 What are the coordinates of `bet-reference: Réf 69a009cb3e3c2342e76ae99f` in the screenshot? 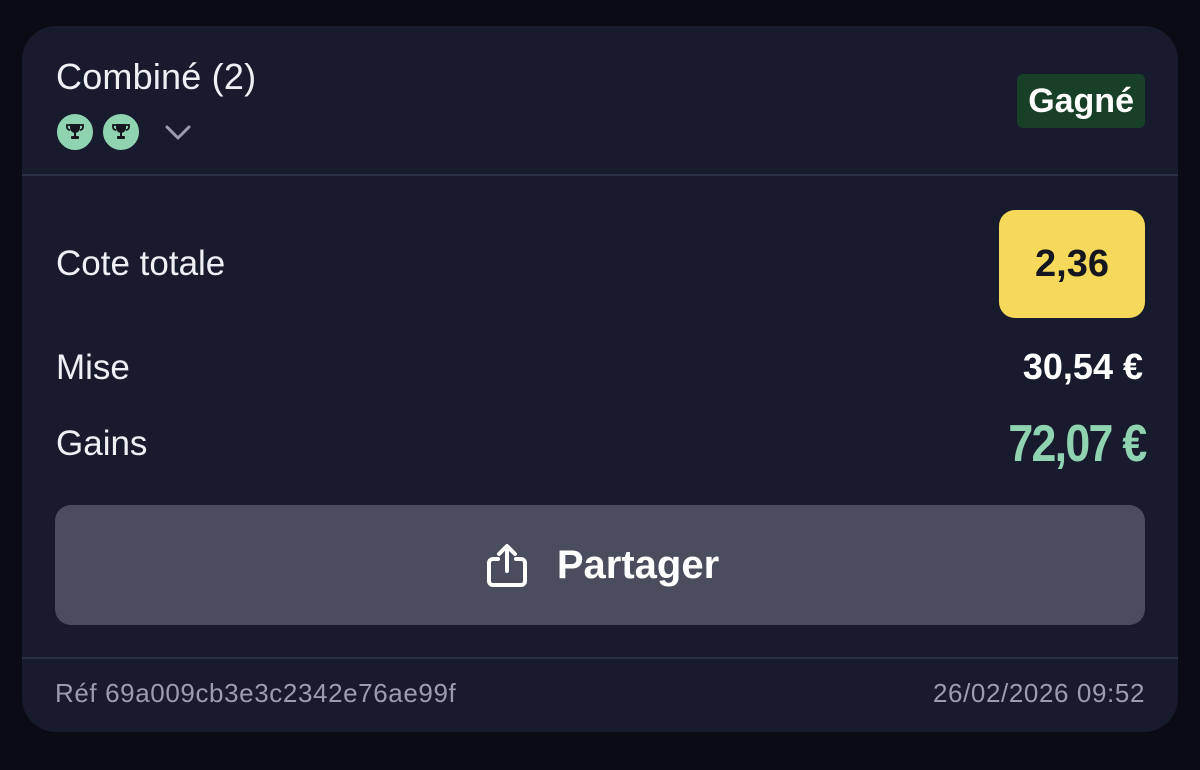 It's located at (256, 693).